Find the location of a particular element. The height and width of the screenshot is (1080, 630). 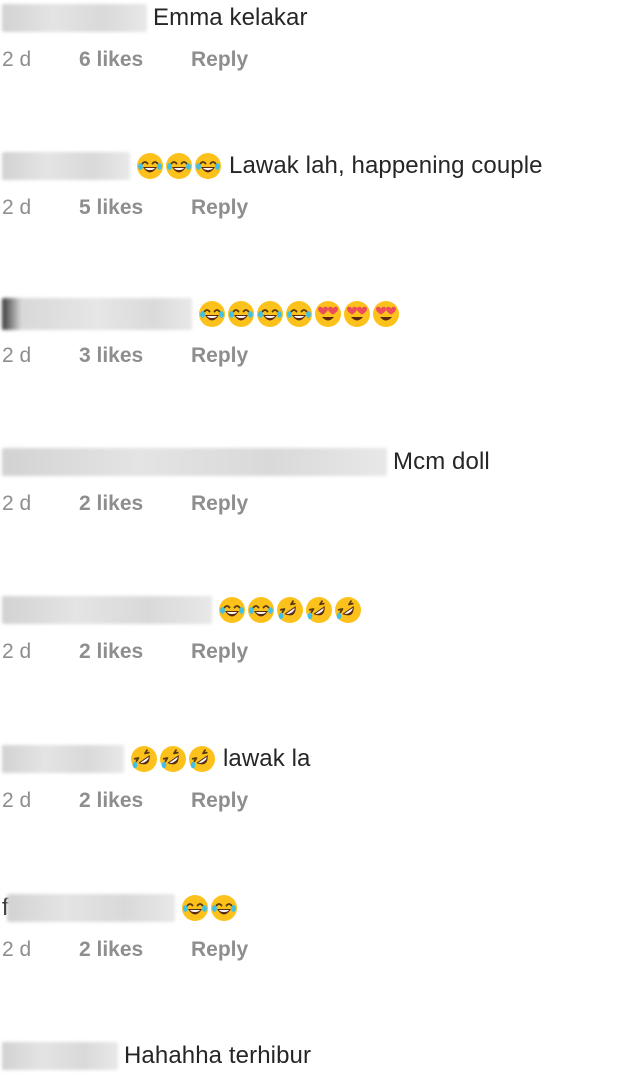

comment-meta: 2 d 3 likes Reply is located at coordinates (125, 356).